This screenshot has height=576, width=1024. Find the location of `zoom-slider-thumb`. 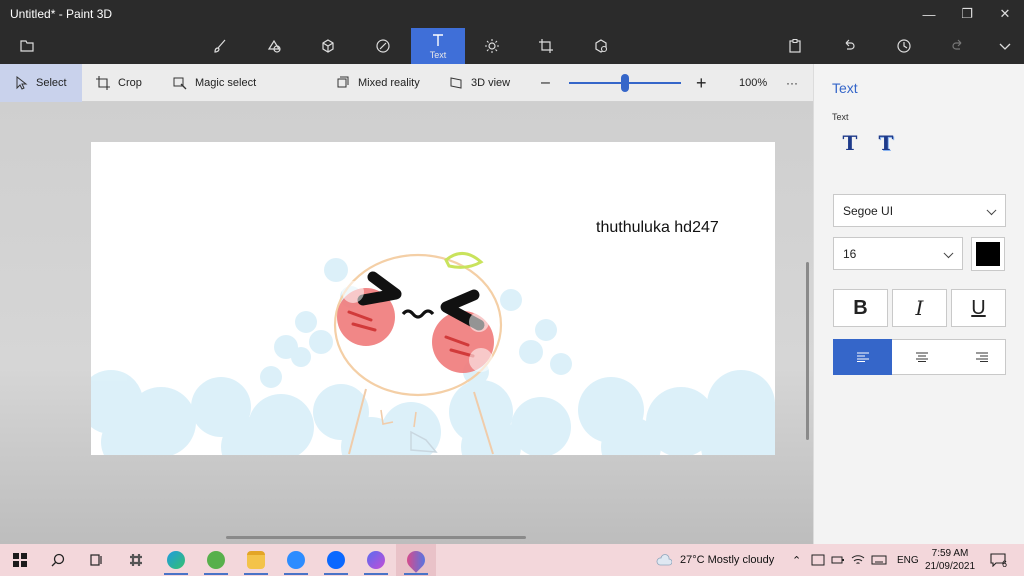

zoom-slider-thumb is located at coordinates (625, 83).